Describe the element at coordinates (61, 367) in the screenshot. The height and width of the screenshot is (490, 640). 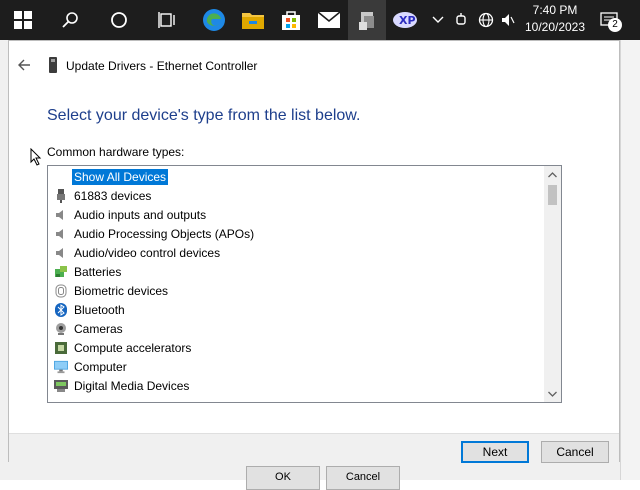
I see `monitor-icon` at that location.